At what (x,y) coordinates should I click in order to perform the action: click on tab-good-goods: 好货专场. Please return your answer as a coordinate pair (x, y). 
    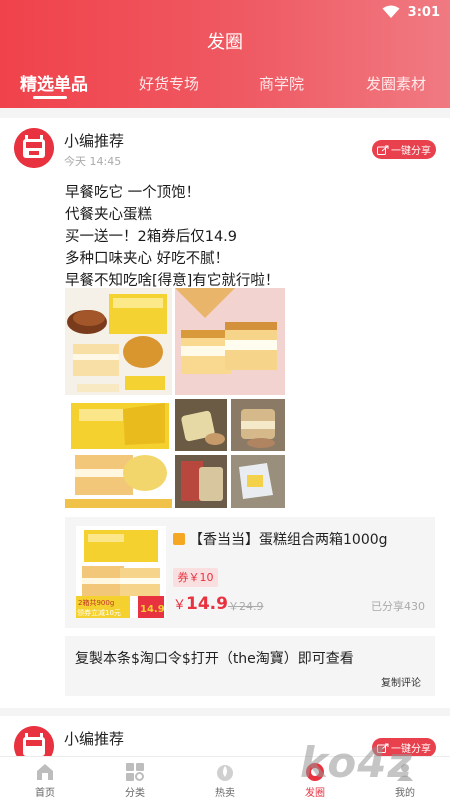
    Looking at the image, I should click on (169, 83).